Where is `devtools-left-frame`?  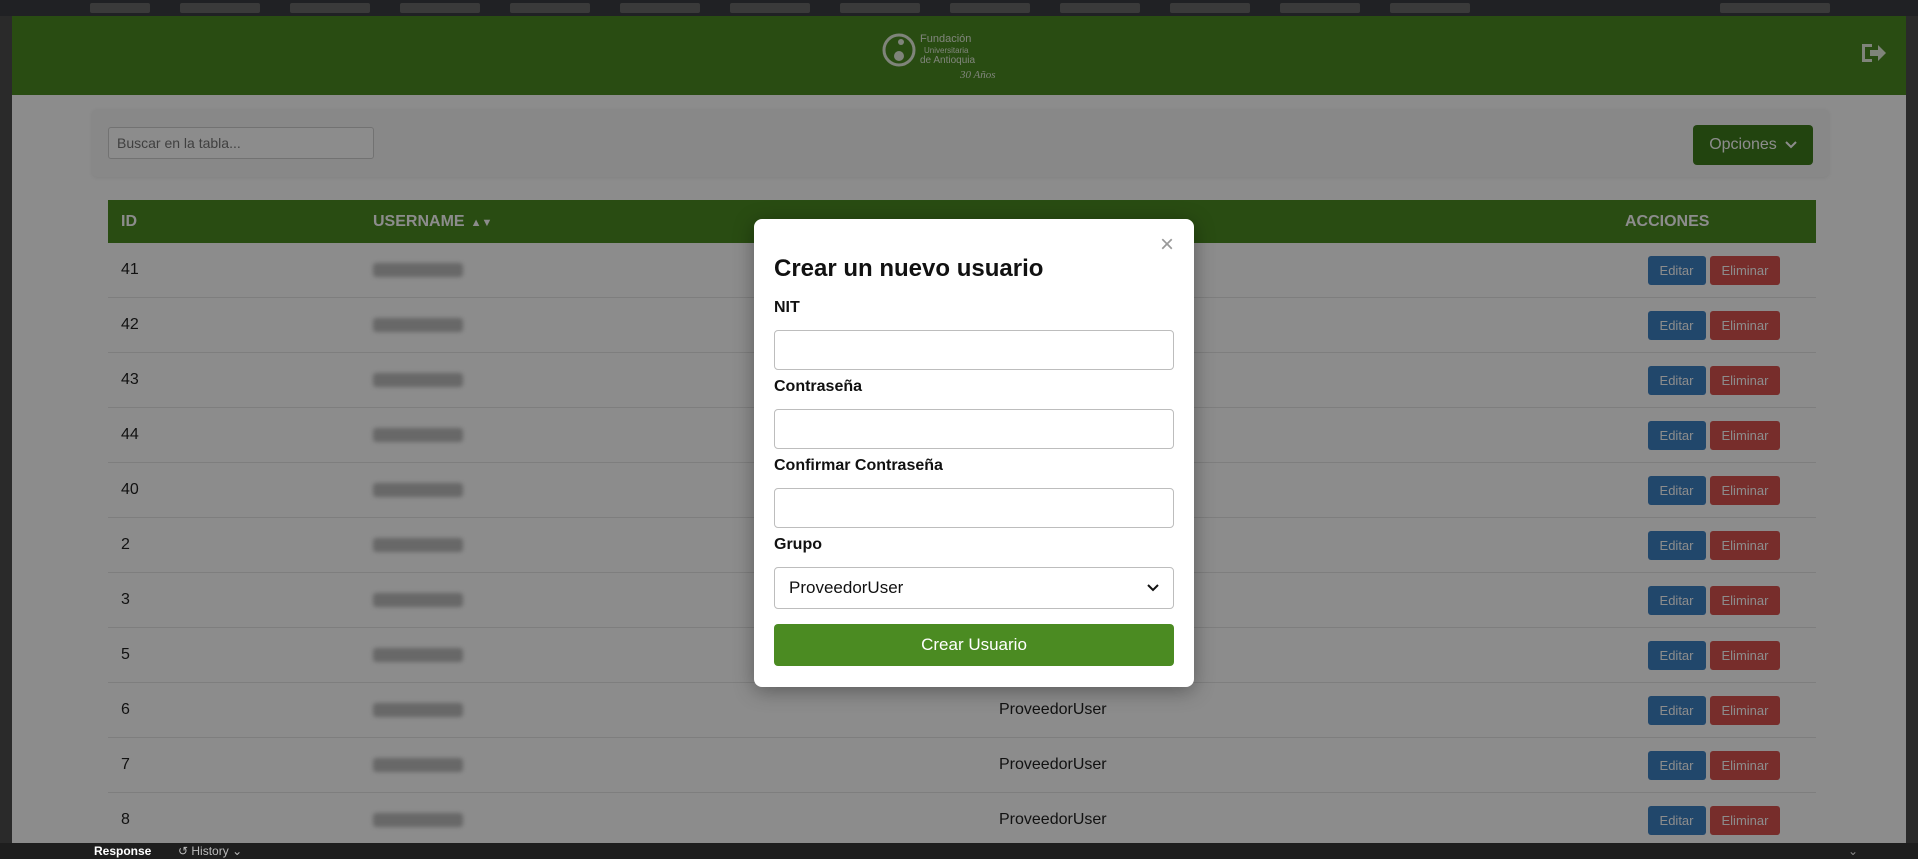
devtools-left-frame is located at coordinates (6, 429).